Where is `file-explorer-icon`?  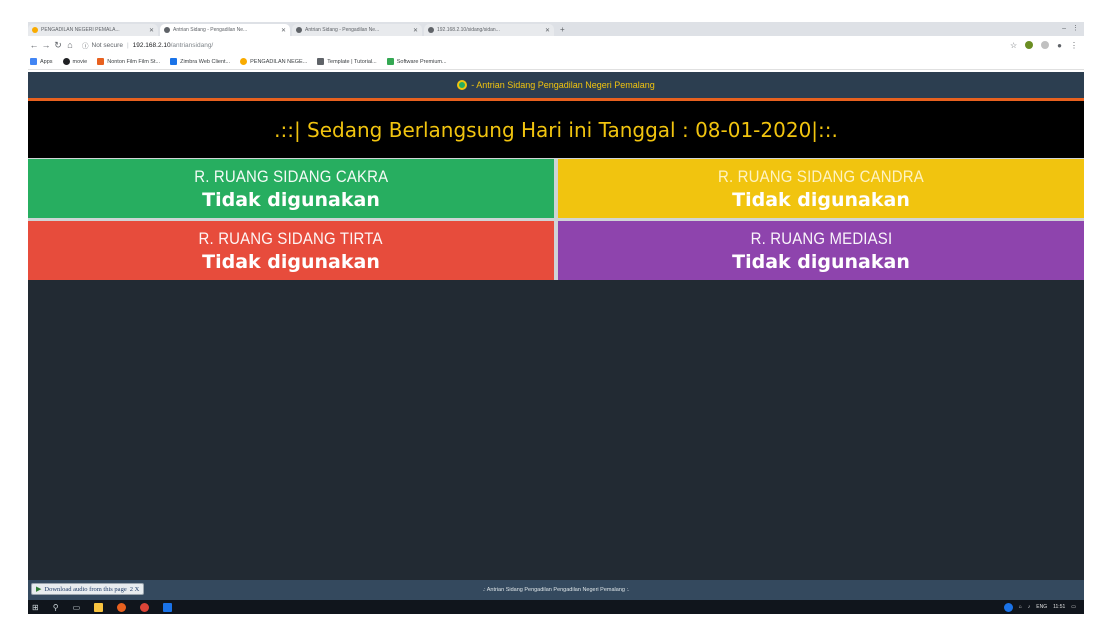 file-explorer-icon is located at coordinates (99, 607).